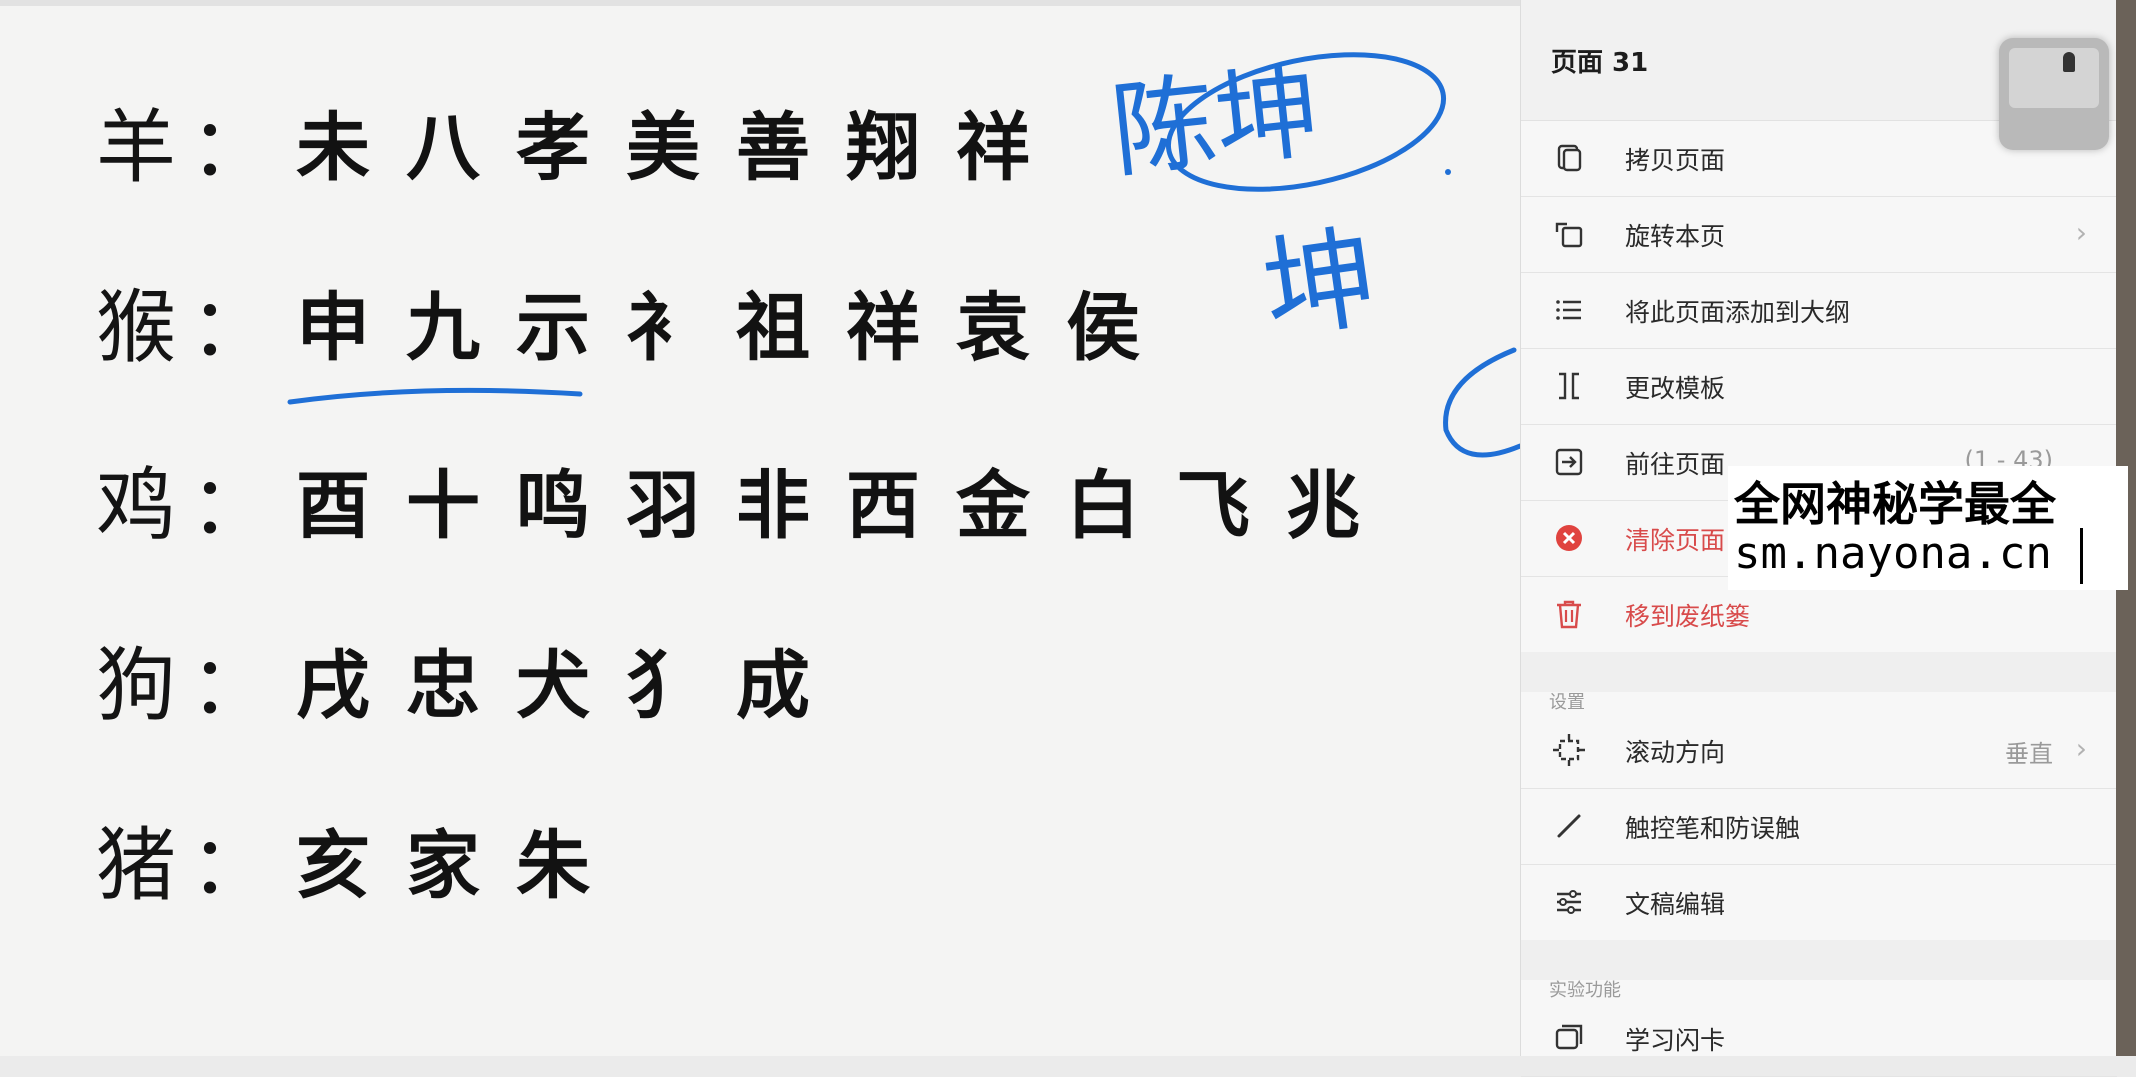 This screenshot has height=1077, width=2136. What do you see at coordinates (1819, 234) in the screenshot?
I see `menu-rotate-page: 旋转本页 ›` at bounding box center [1819, 234].